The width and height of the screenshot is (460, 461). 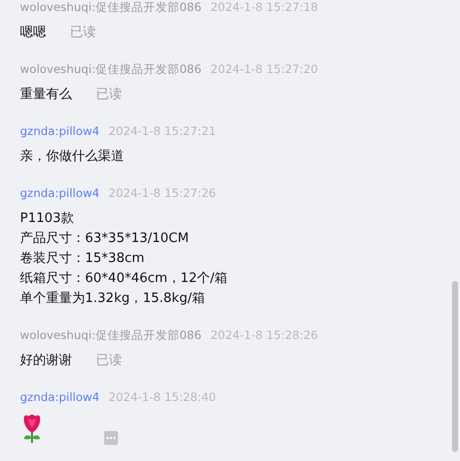 I want to click on message-time: 2024-1-8 15:27:20, so click(x=264, y=69).